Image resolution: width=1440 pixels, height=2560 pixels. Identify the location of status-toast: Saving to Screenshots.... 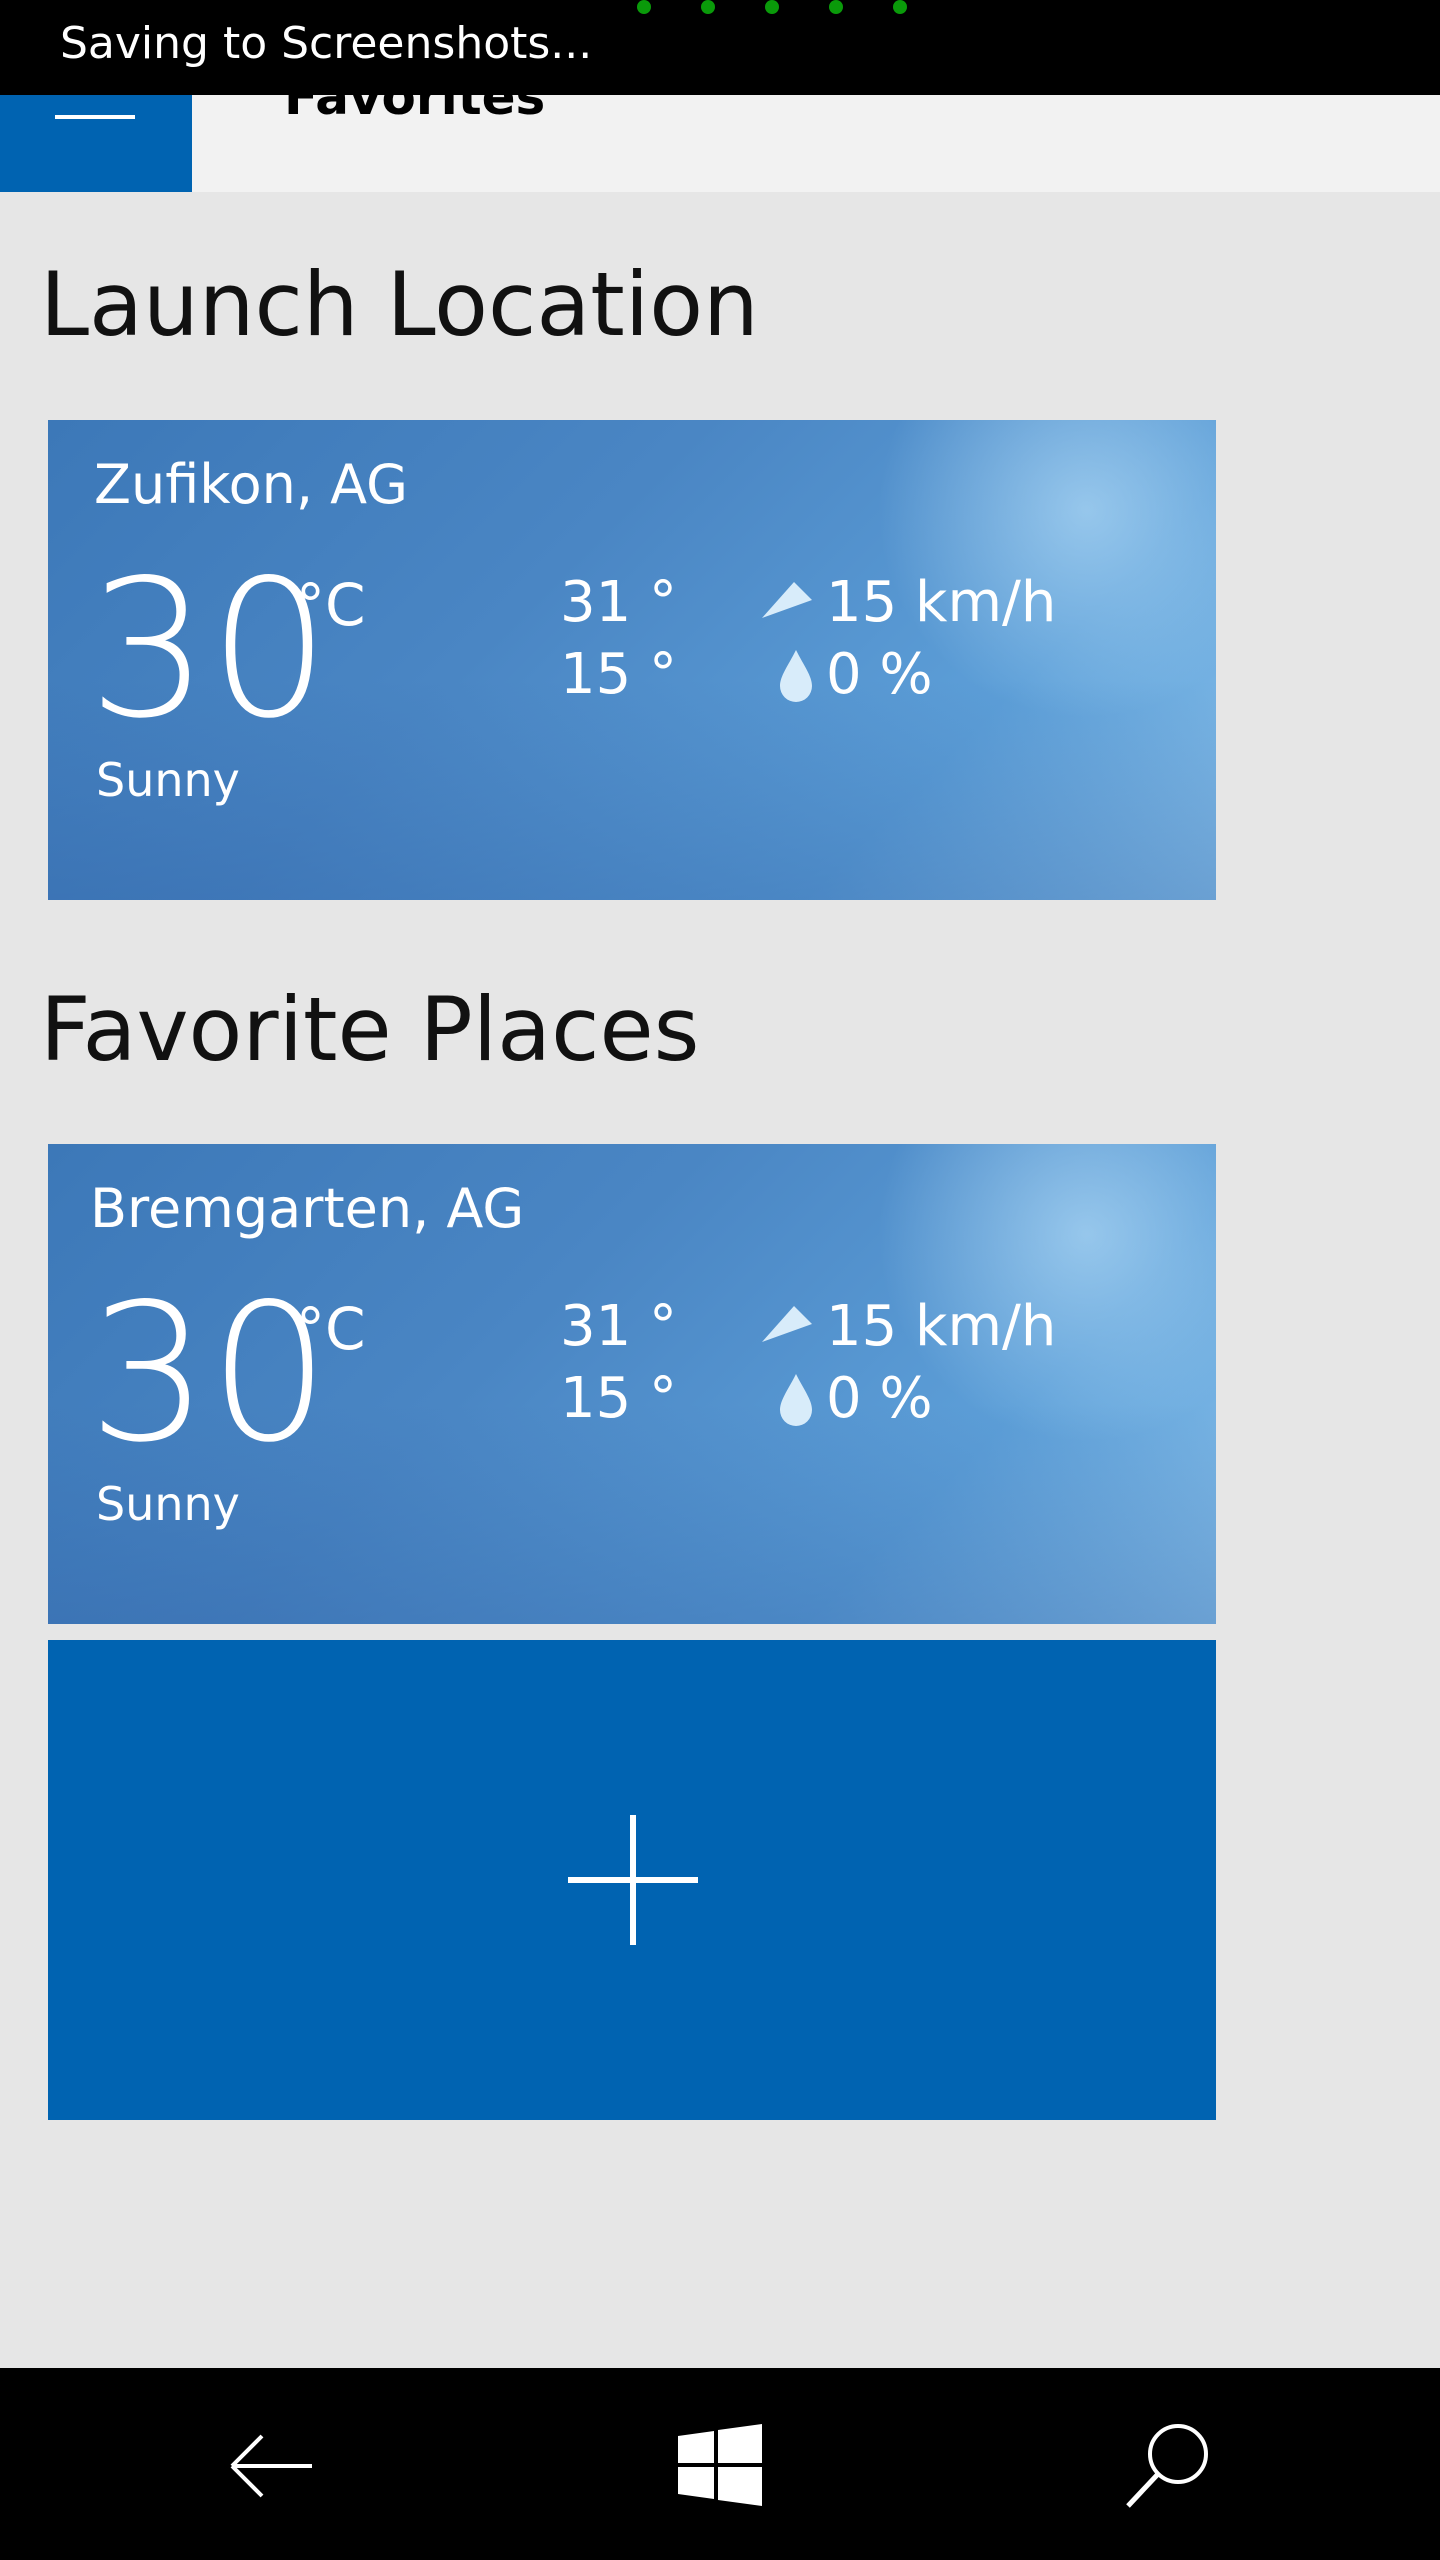
(720, 47).